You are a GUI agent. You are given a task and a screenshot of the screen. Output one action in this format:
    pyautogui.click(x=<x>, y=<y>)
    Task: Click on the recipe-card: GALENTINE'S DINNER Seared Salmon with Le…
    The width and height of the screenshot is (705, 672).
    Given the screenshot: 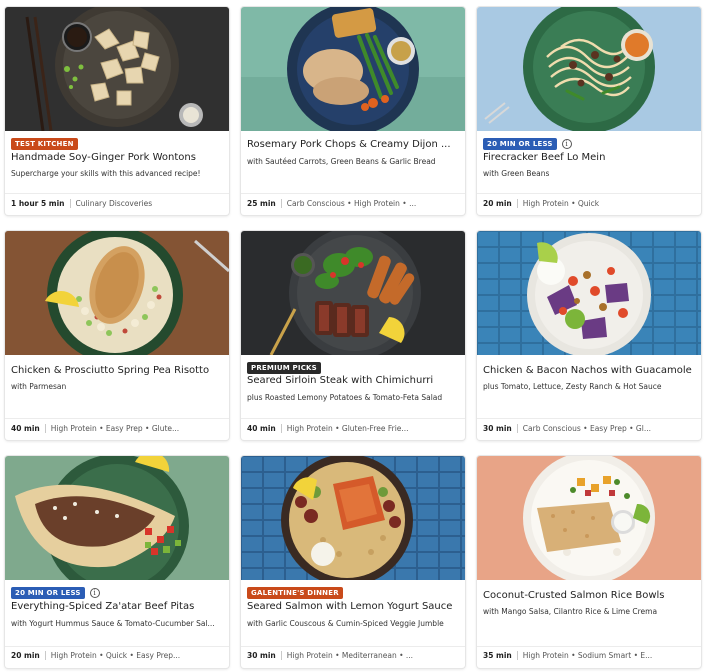 What is the action you would take?
    pyautogui.click(x=353, y=562)
    